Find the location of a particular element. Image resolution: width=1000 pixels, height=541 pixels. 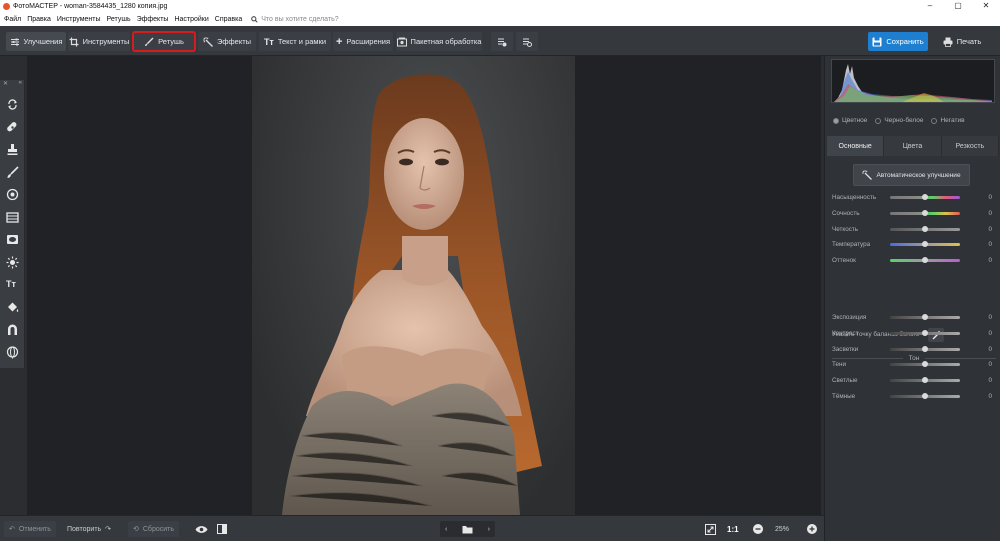

tab-colors: Цвета is located at coordinates (913, 146).